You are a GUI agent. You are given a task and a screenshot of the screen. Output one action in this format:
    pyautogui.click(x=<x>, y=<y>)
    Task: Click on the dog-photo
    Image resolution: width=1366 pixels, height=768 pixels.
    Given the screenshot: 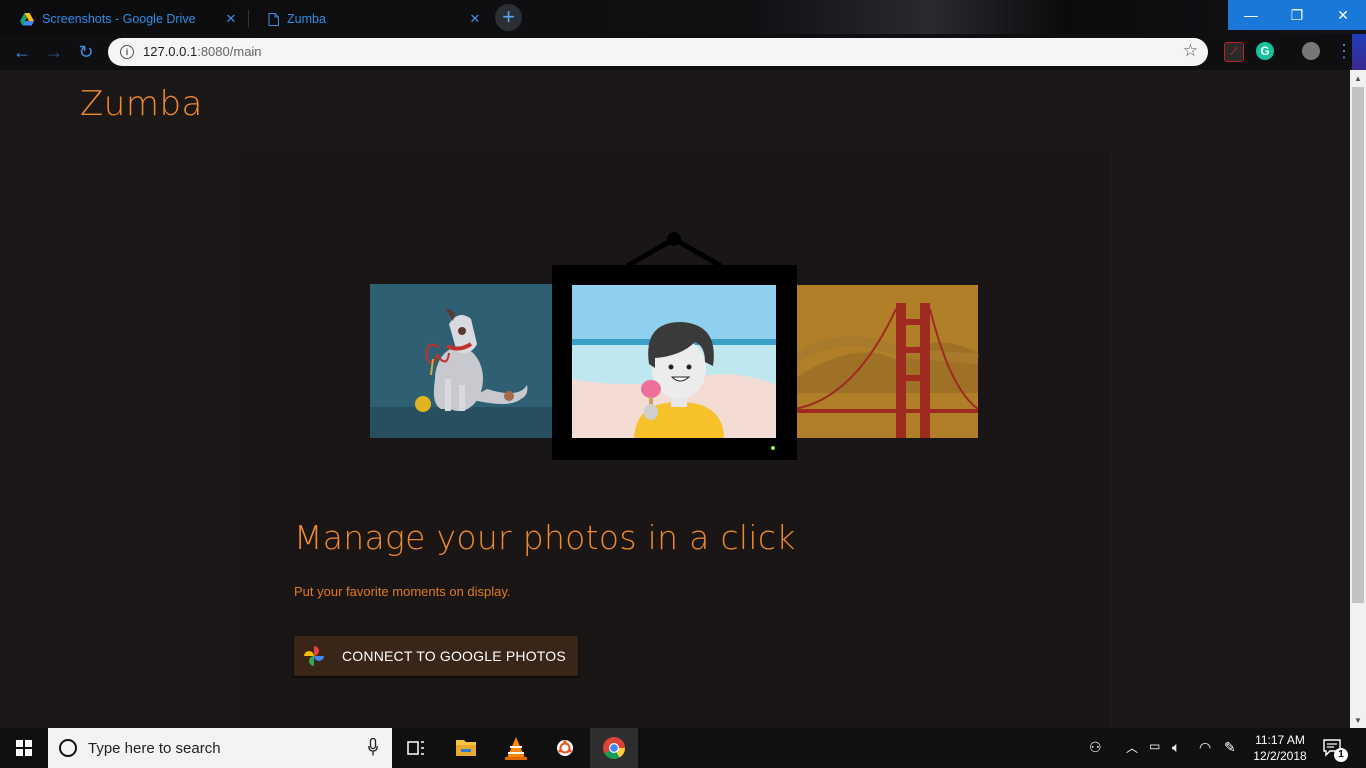 What is the action you would take?
    pyautogui.click(x=462, y=361)
    